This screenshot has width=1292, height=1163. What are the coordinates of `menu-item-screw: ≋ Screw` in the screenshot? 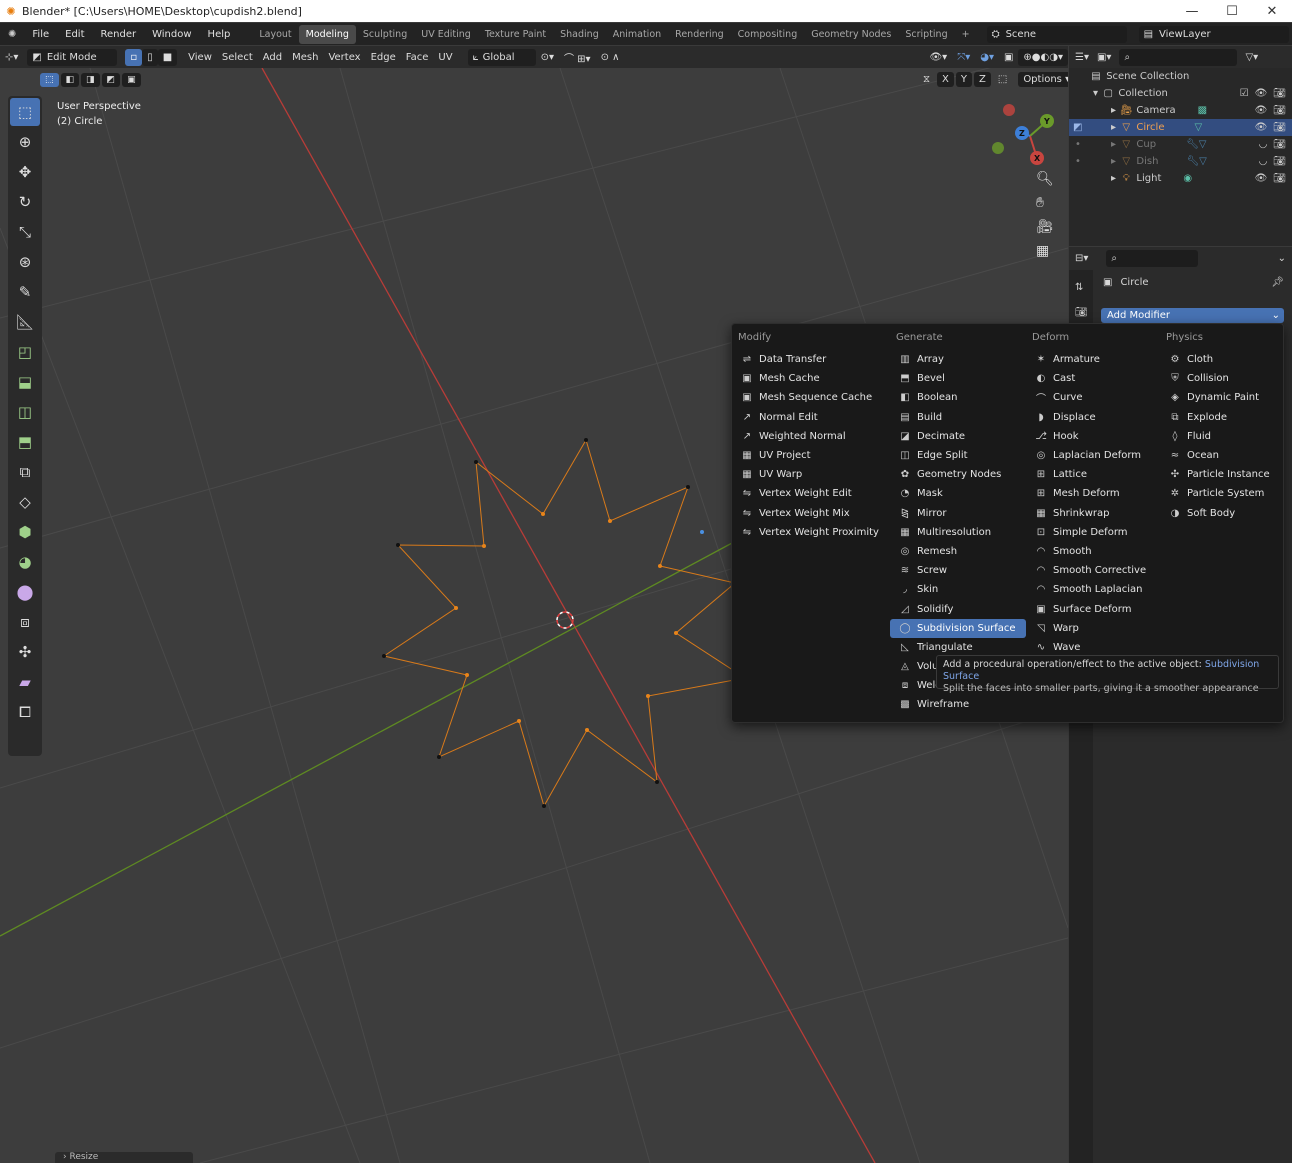 It's located at (958, 570).